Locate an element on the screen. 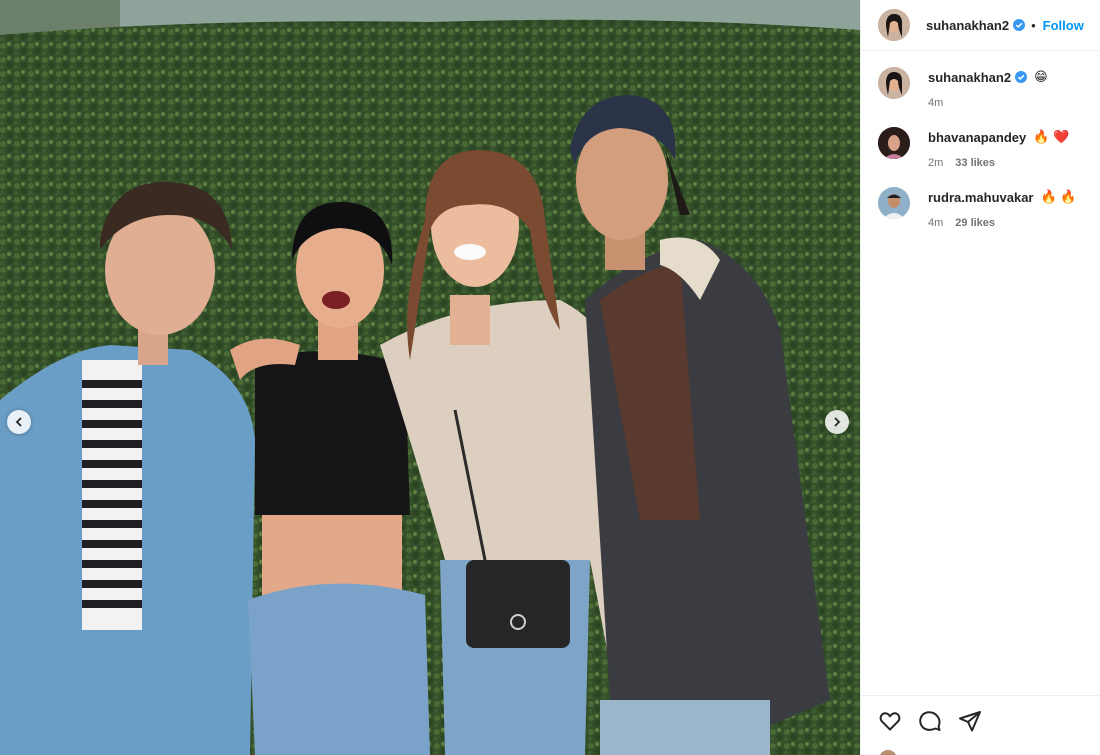  comment-item: bhavanapandey 🔥 ❤️ 2m 33 likes is located at coordinates (989, 148).